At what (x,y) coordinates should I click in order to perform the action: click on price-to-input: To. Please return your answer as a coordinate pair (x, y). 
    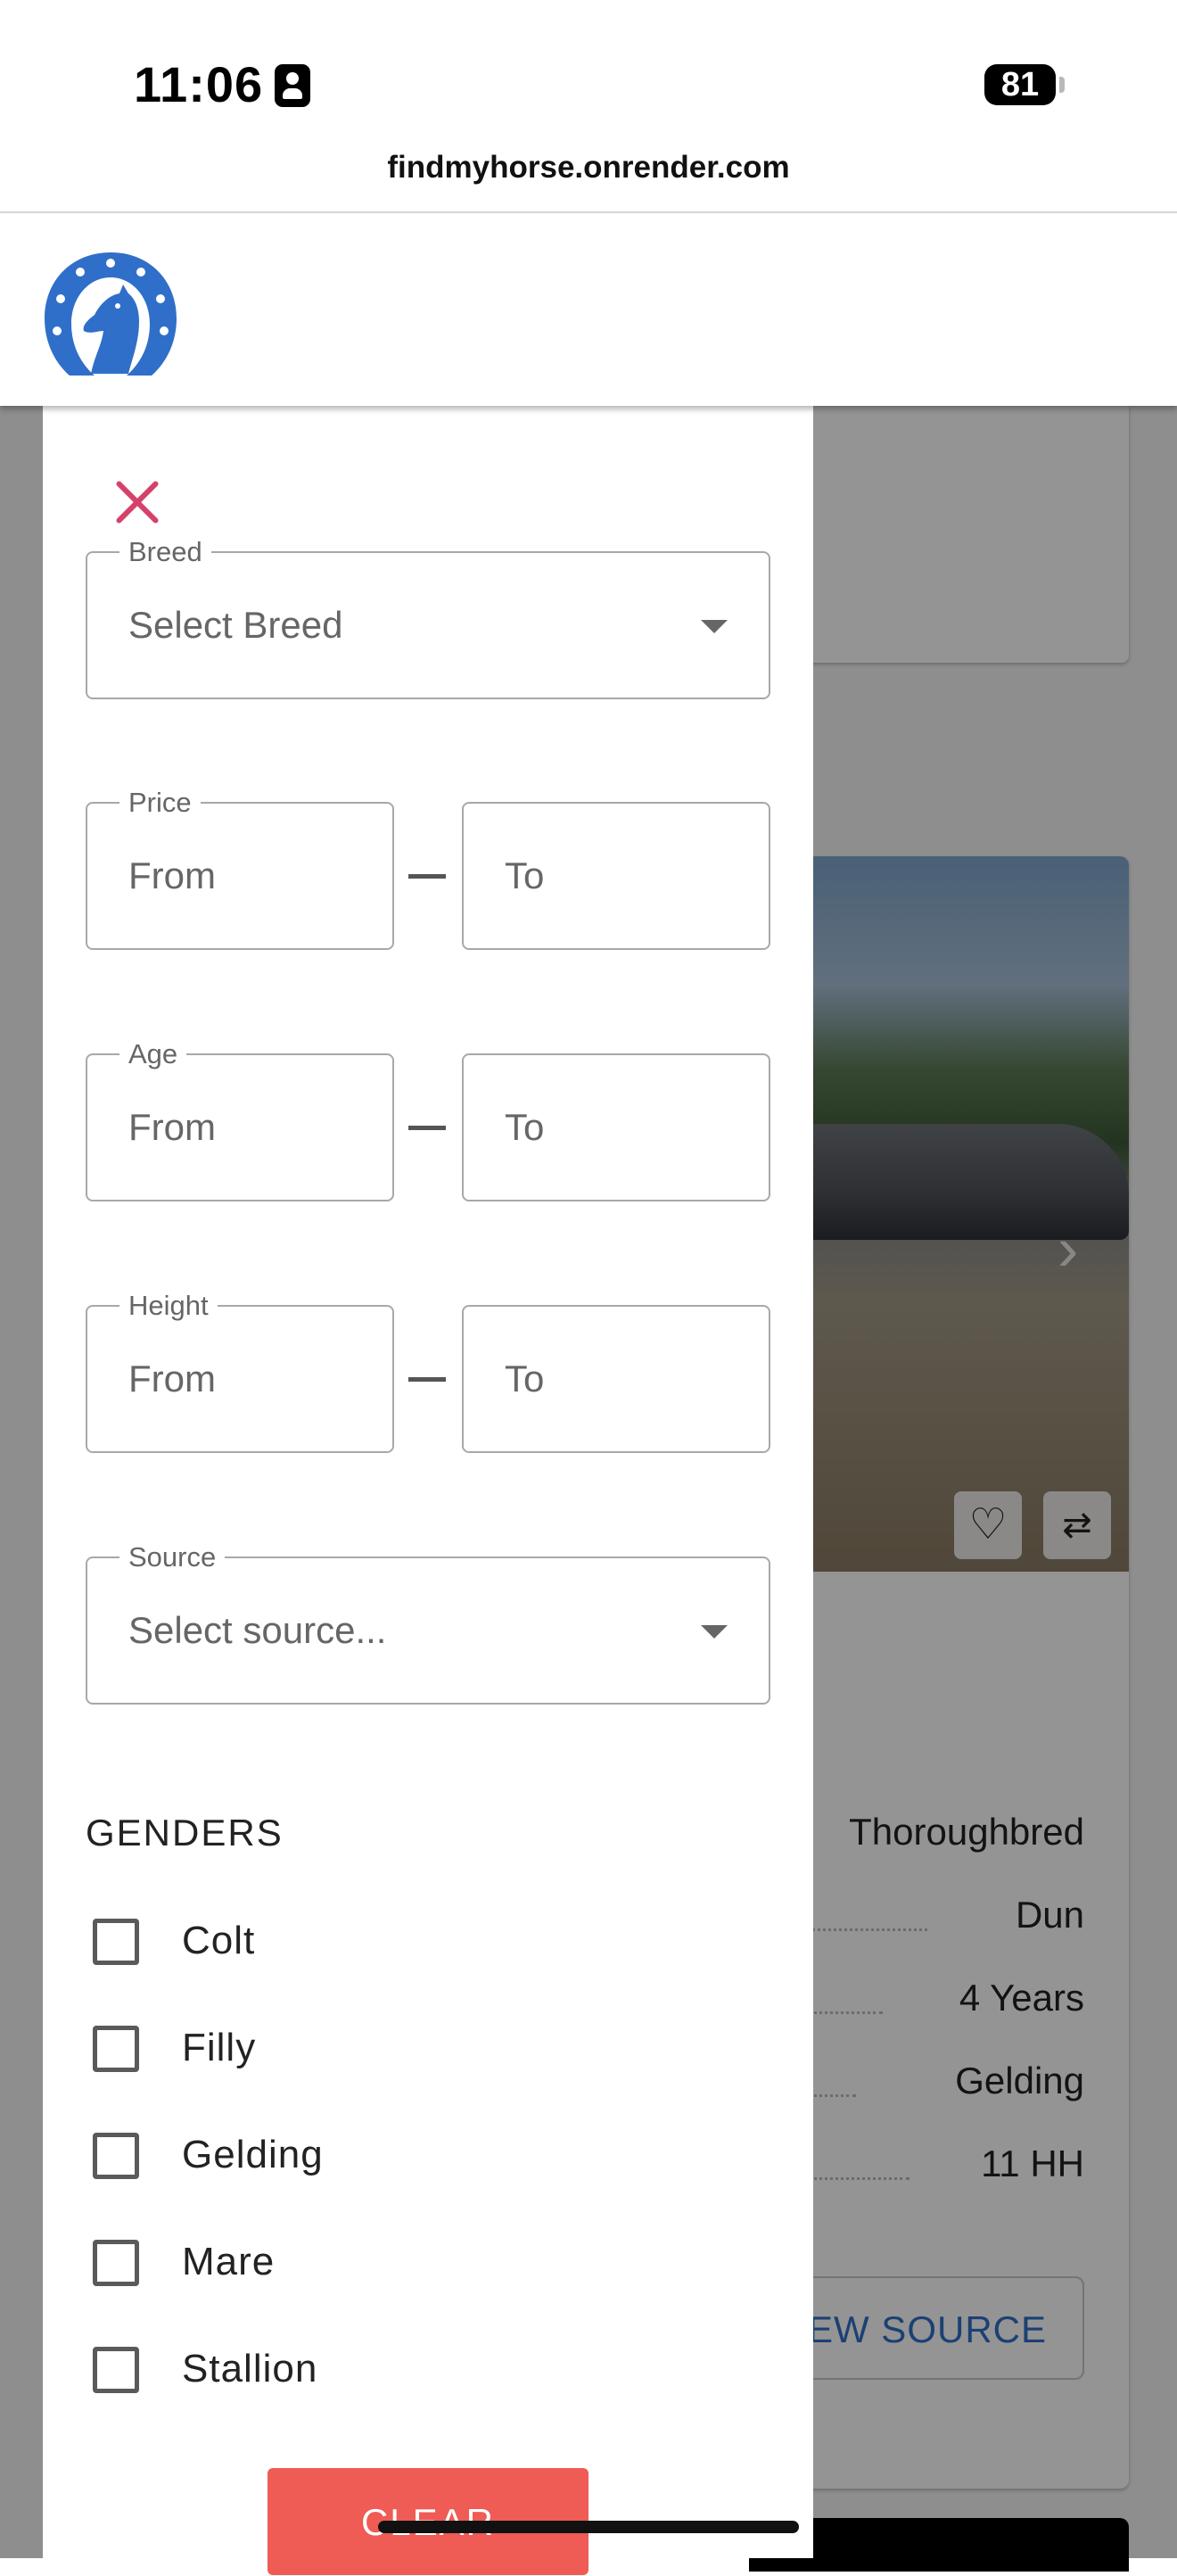
    Looking at the image, I should click on (616, 876).